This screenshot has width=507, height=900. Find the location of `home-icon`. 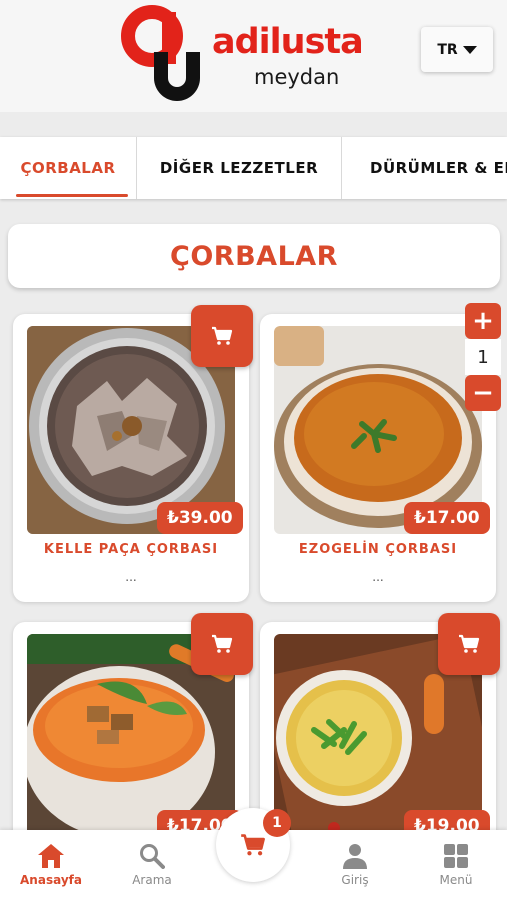

home-icon is located at coordinates (51, 856).